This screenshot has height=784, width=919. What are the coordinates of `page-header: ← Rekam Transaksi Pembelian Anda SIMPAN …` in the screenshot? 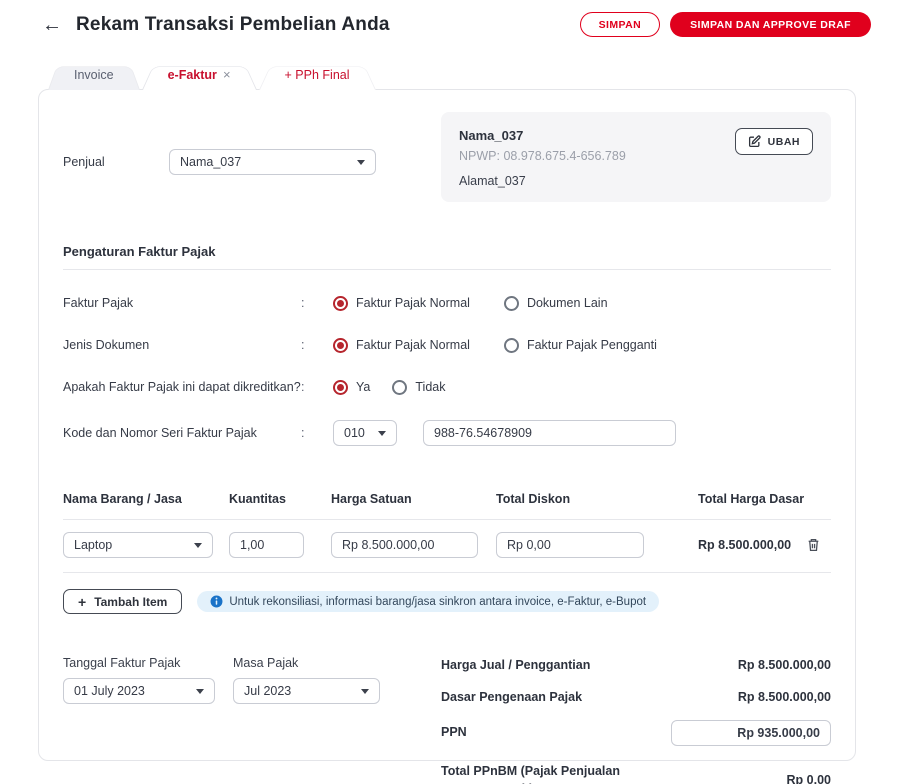 It's located at (459, 18).